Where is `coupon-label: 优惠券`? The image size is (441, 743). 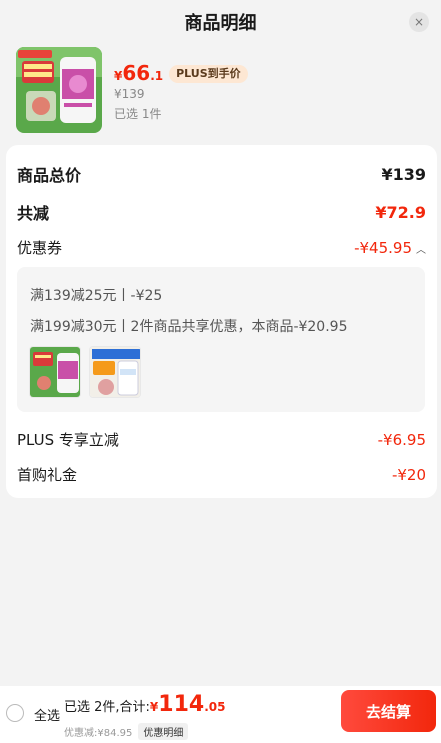
coupon-label: 优惠券 is located at coordinates (40, 248).